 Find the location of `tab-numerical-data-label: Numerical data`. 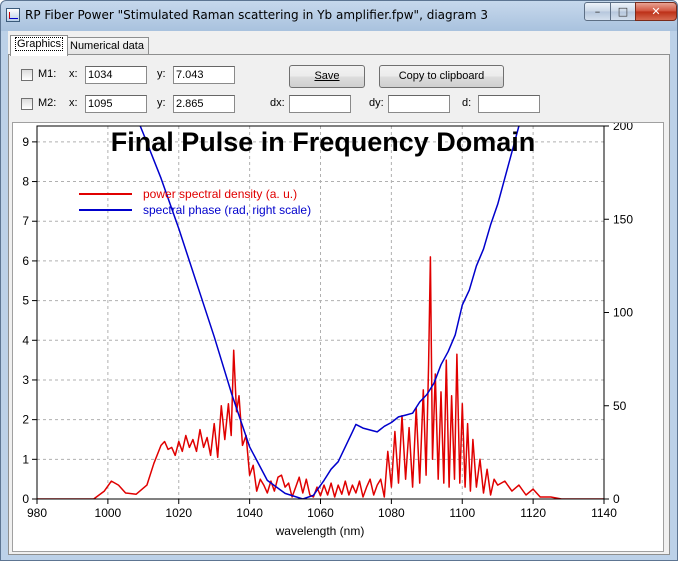

tab-numerical-data-label: Numerical data is located at coordinates (107, 46).